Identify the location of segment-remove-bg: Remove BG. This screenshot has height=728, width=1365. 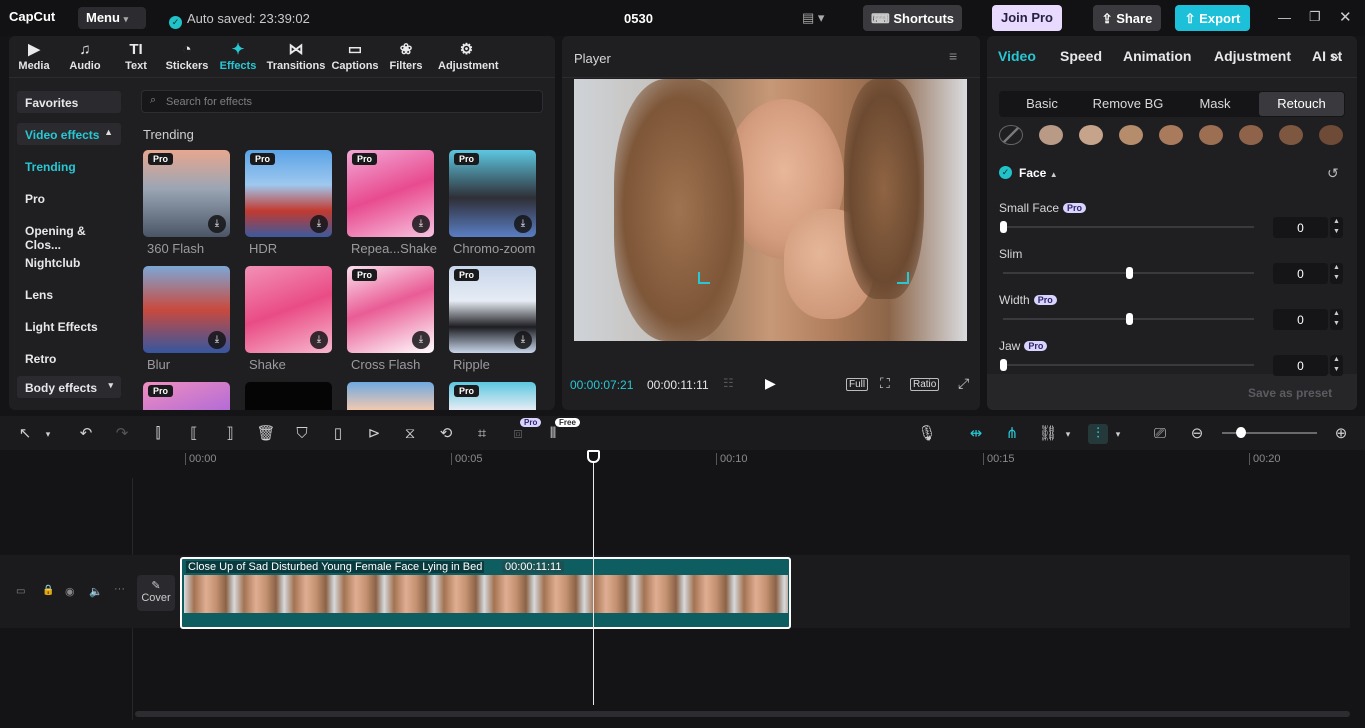
(1128, 104).